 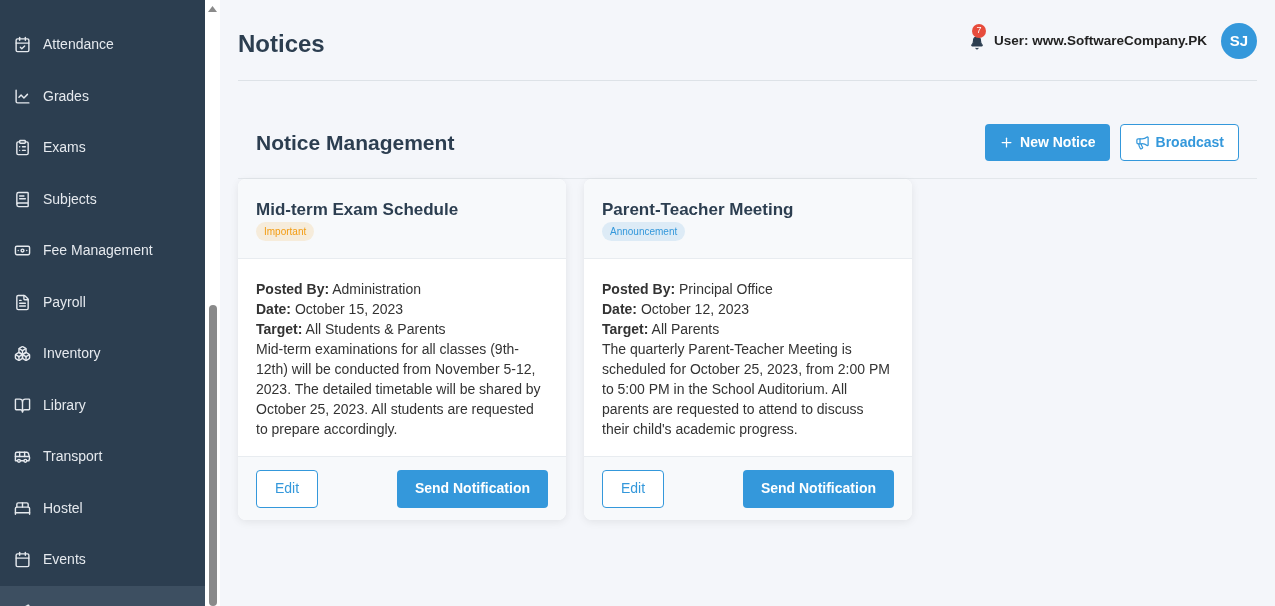 I want to click on target-text: Target: All Parents, so click(x=661, y=329).